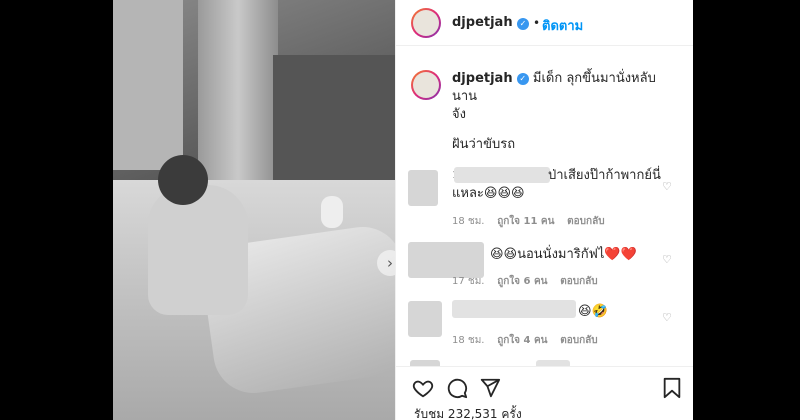  What do you see at coordinates (459, 114) in the screenshot?
I see `caption-text-2: จัง` at bounding box center [459, 114].